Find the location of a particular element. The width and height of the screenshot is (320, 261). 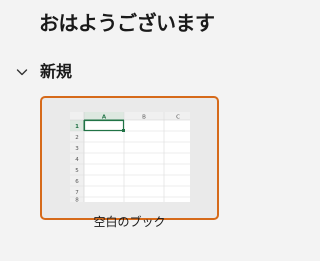

spreadsheet-thumbnail: A B C 1 2 3 4 5 6 7 8 is located at coordinates (130, 157).